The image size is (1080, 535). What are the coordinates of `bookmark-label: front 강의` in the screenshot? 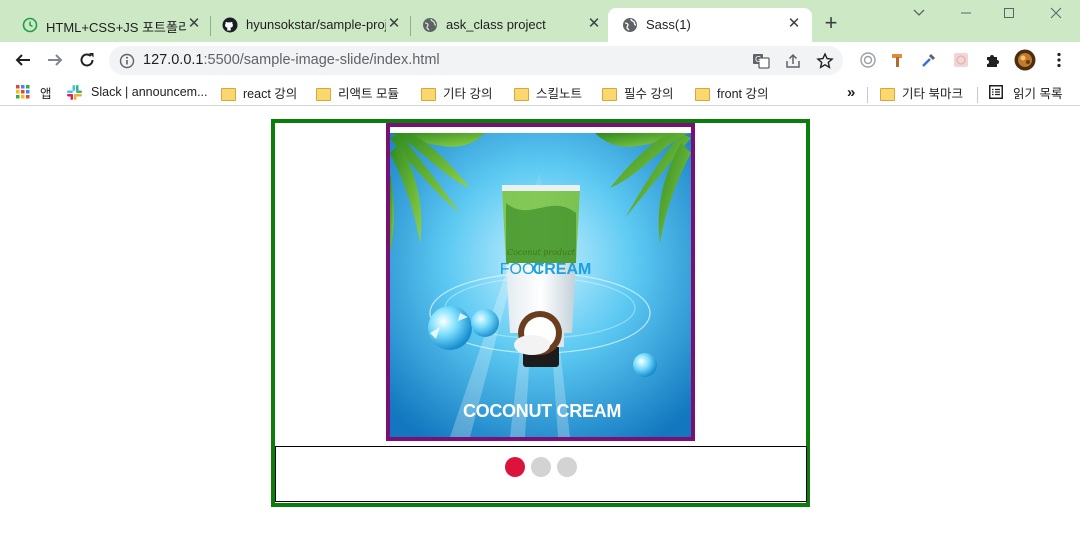 It's located at (743, 93).